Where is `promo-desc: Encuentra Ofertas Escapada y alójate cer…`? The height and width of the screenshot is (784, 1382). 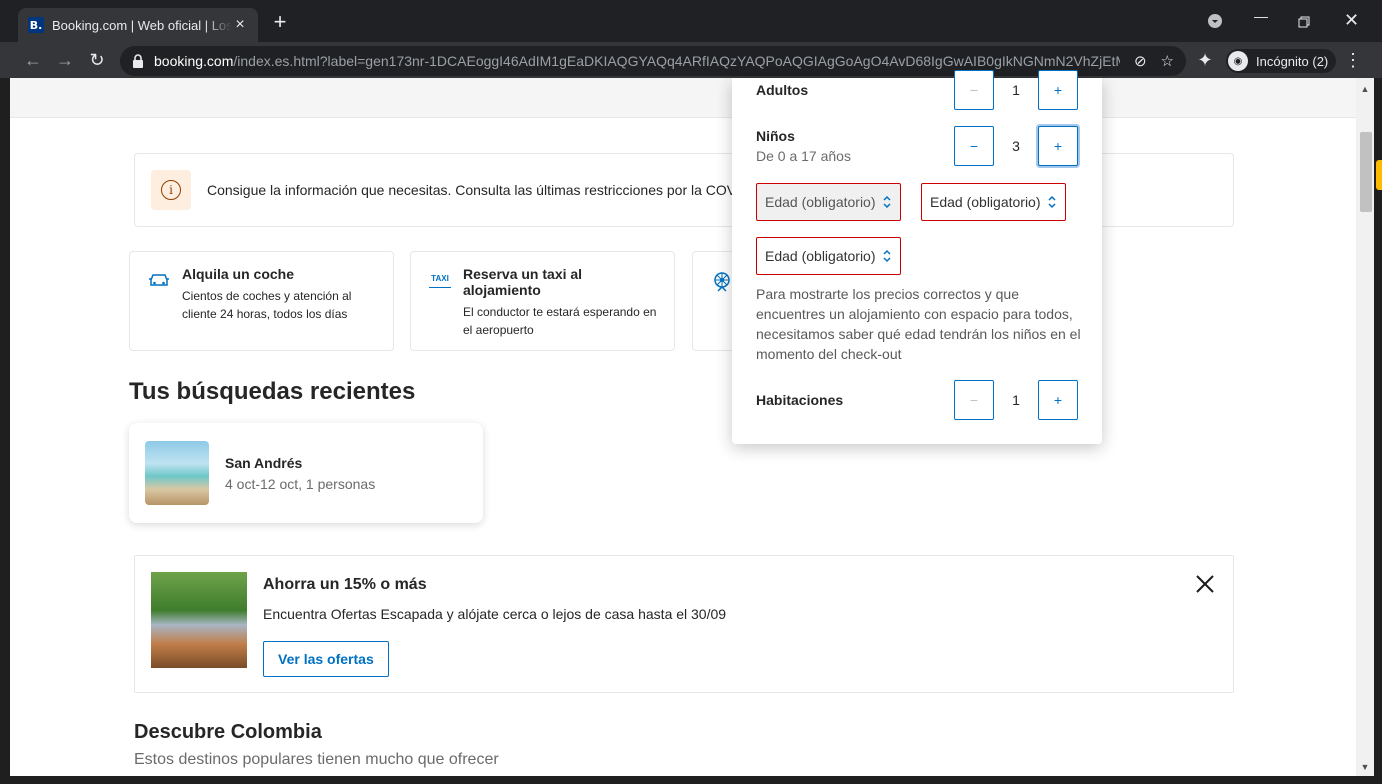
promo-desc: Encuentra Ofertas Escapada y alójate cer… is located at coordinates (495, 614).